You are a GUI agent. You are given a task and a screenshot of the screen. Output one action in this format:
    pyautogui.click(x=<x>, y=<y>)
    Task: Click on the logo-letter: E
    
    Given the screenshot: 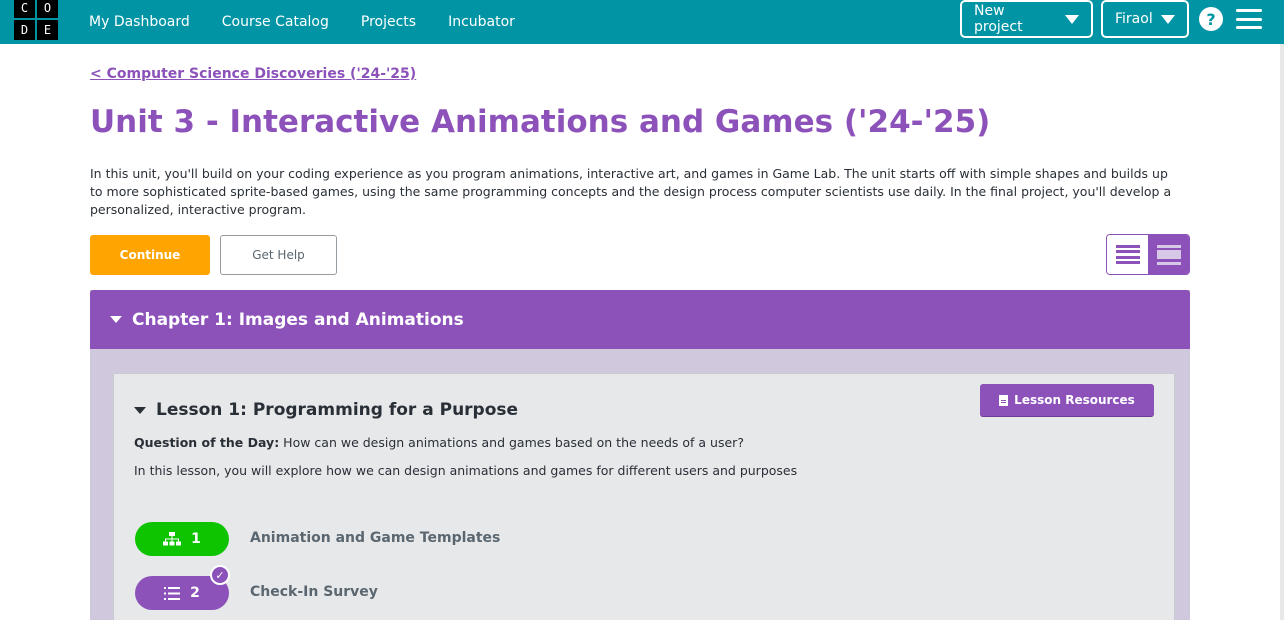 What is the action you would take?
    pyautogui.click(x=47, y=30)
    